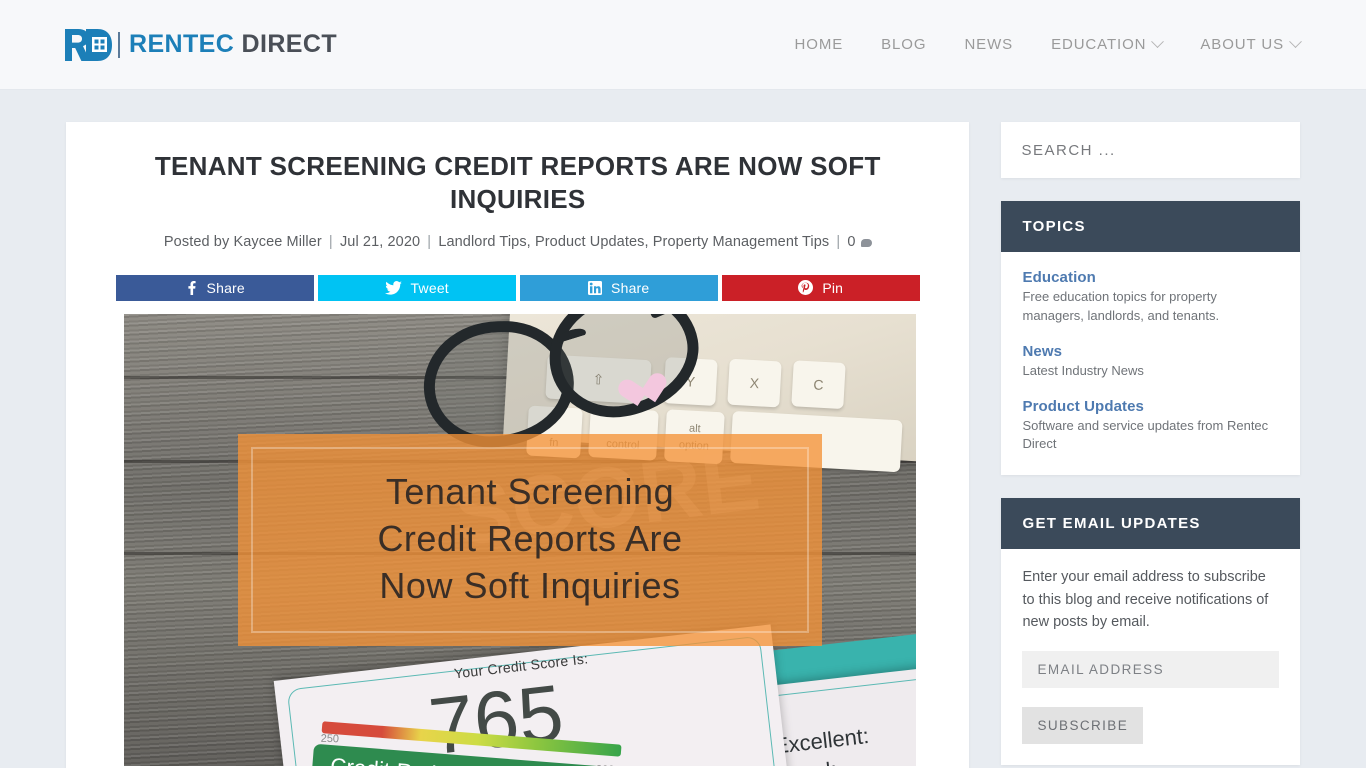  Describe the element at coordinates (530, 492) in the screenshot. I see `overlay-line-1: Tenant Screening` at that location.